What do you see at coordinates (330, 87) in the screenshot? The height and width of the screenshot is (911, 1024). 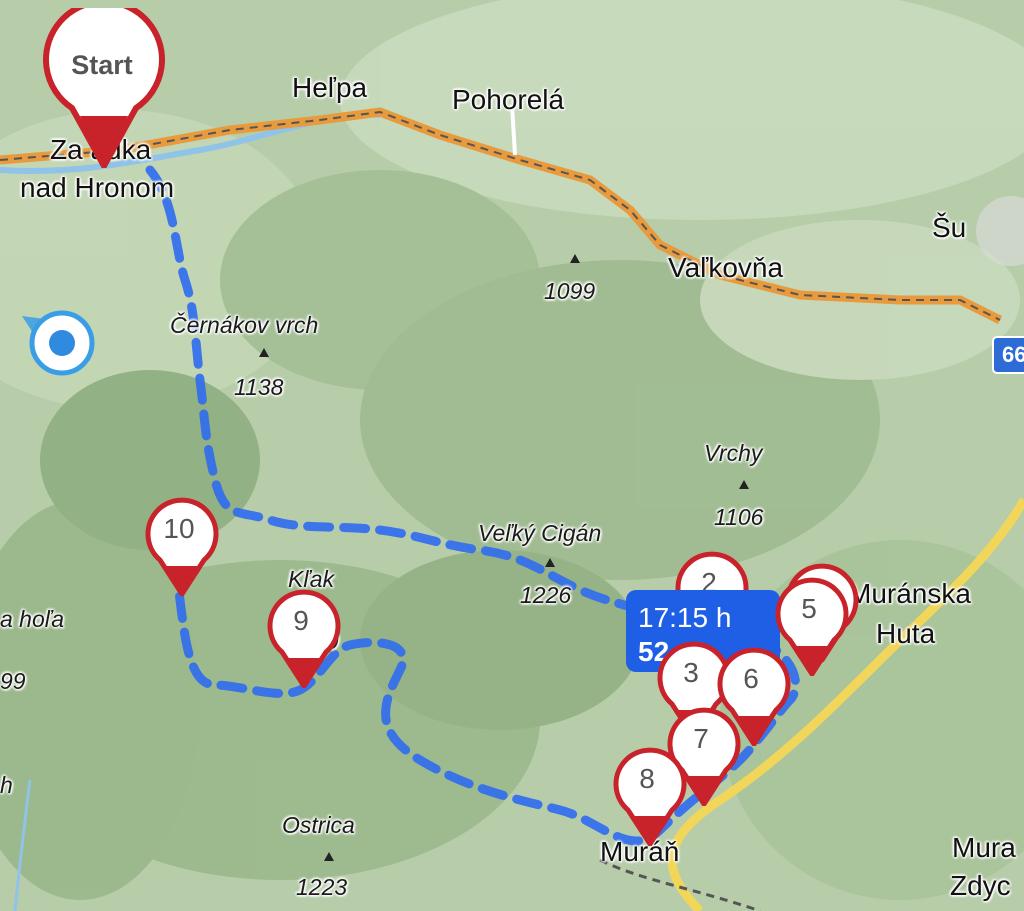 I see `town-label-helpa: Heľpa` at bounding box center [330, 87].